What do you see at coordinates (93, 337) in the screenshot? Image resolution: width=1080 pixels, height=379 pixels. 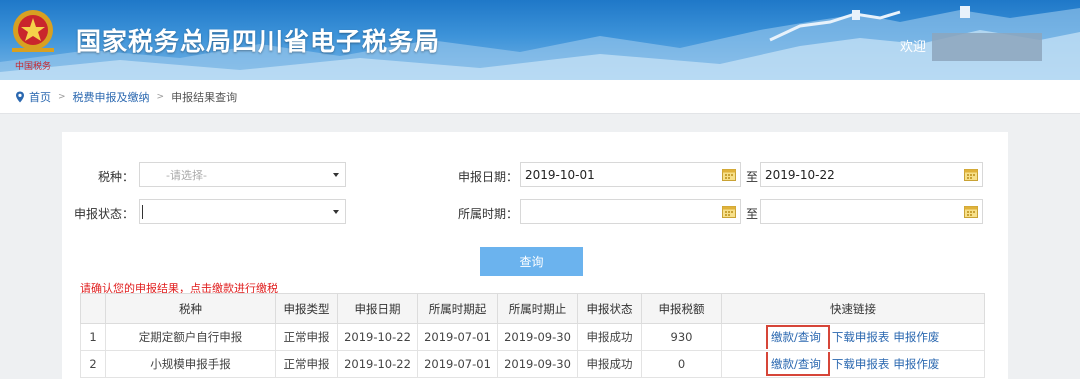 I see `row-index: 1` at bounding box center [93, 337].